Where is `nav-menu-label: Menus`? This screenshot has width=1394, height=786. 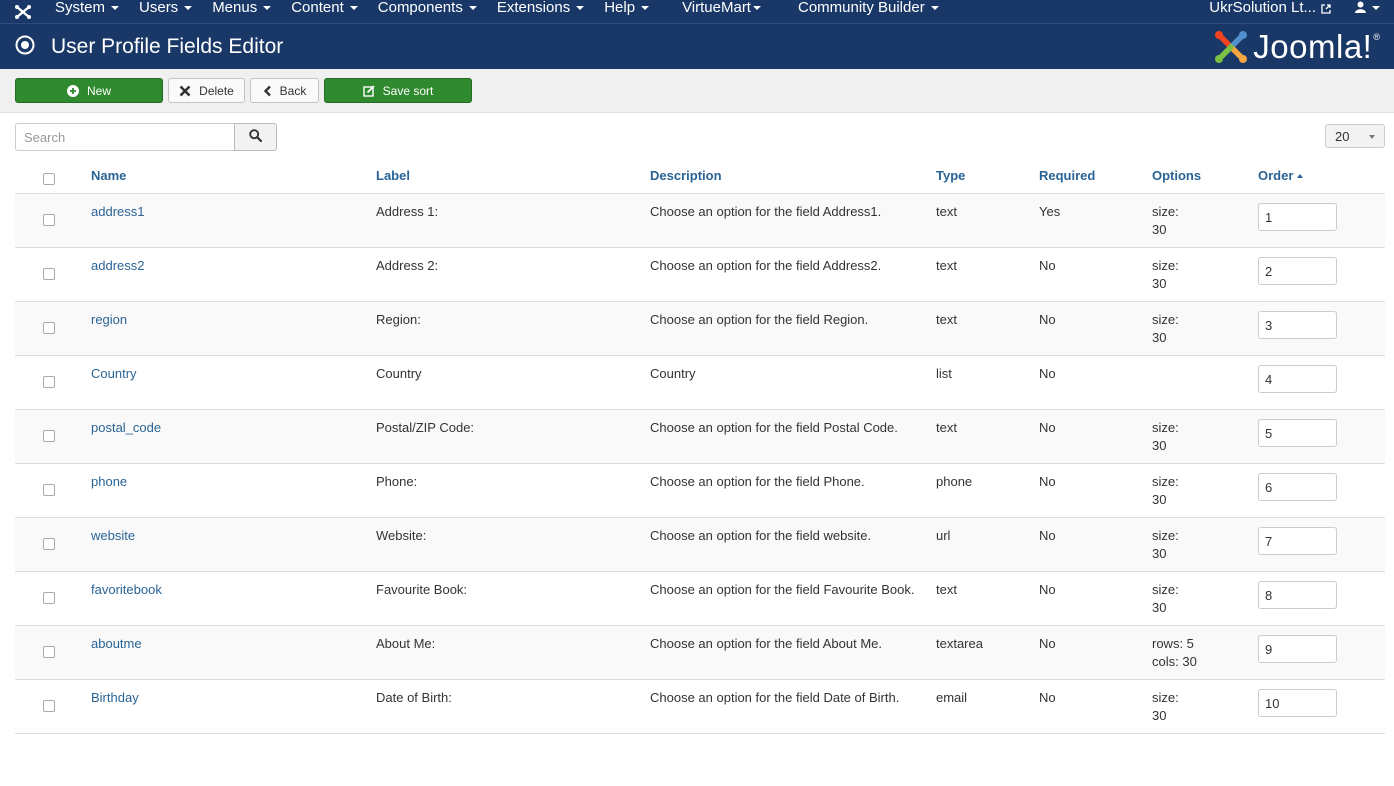
nav-menu-label: Menus is located at coordinates (235, 8).